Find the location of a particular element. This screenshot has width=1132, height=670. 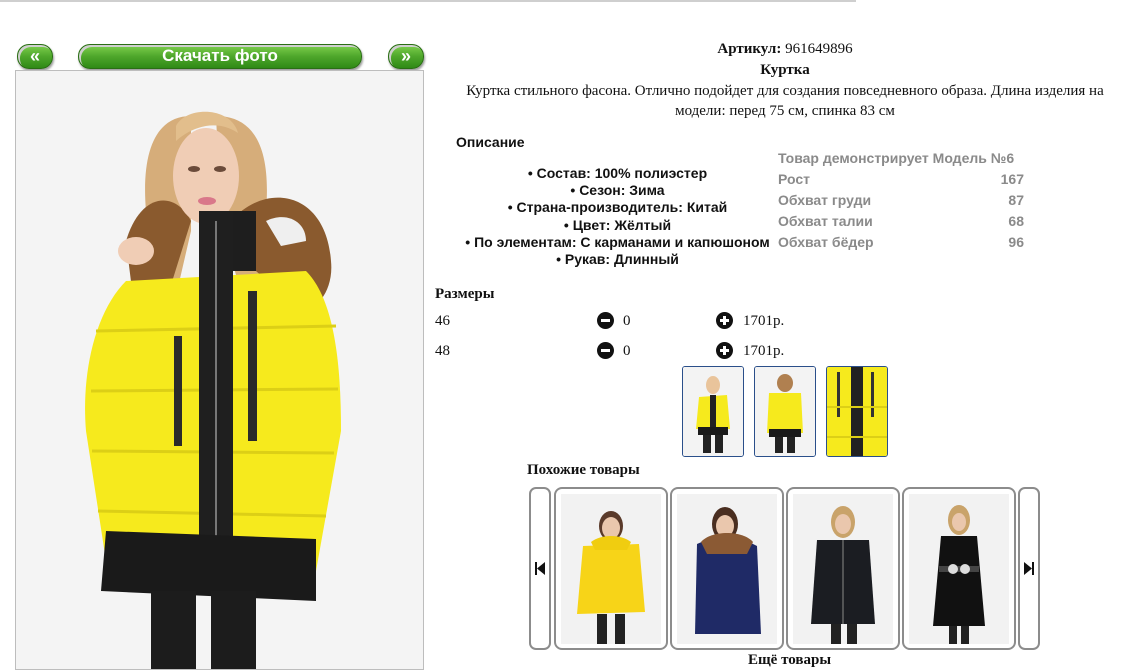

size-value: 48 is located at coordinates (442, 351).